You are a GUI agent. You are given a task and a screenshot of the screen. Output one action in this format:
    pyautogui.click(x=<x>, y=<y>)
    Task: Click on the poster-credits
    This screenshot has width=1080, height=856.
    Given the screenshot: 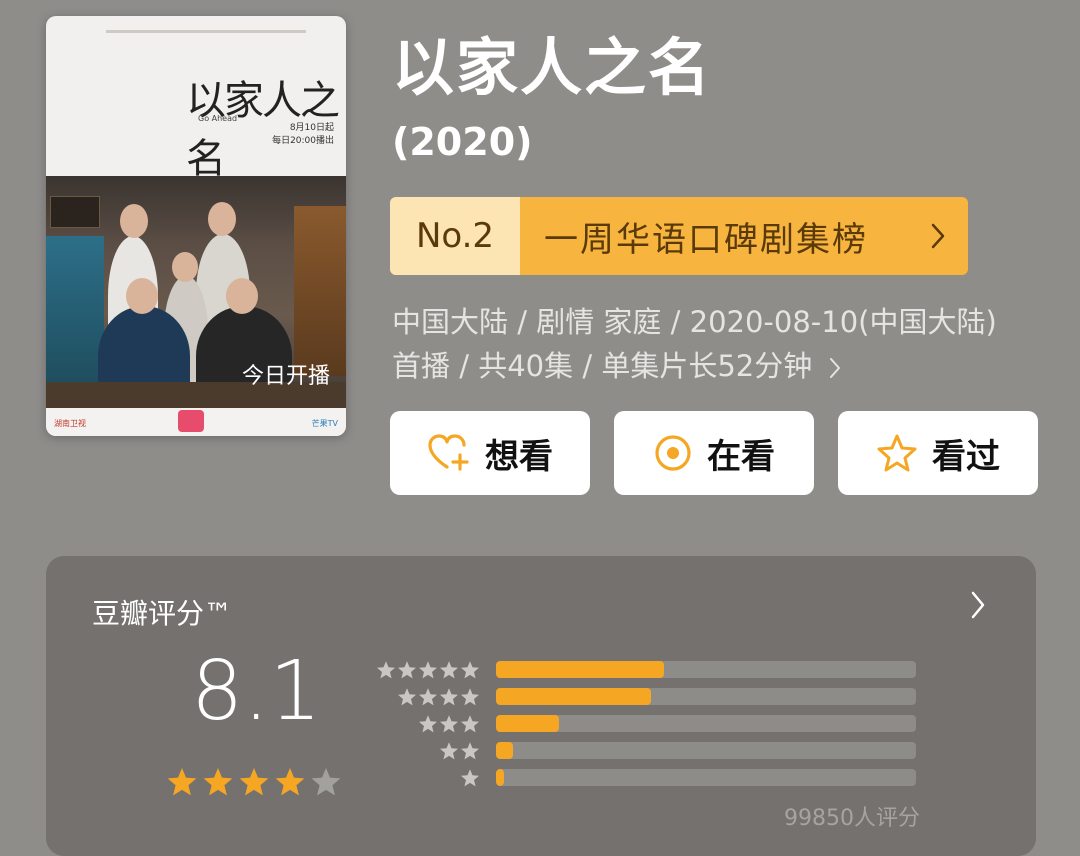 What is the action you would take?
    pyautogui.click(x=206, y=31)
    